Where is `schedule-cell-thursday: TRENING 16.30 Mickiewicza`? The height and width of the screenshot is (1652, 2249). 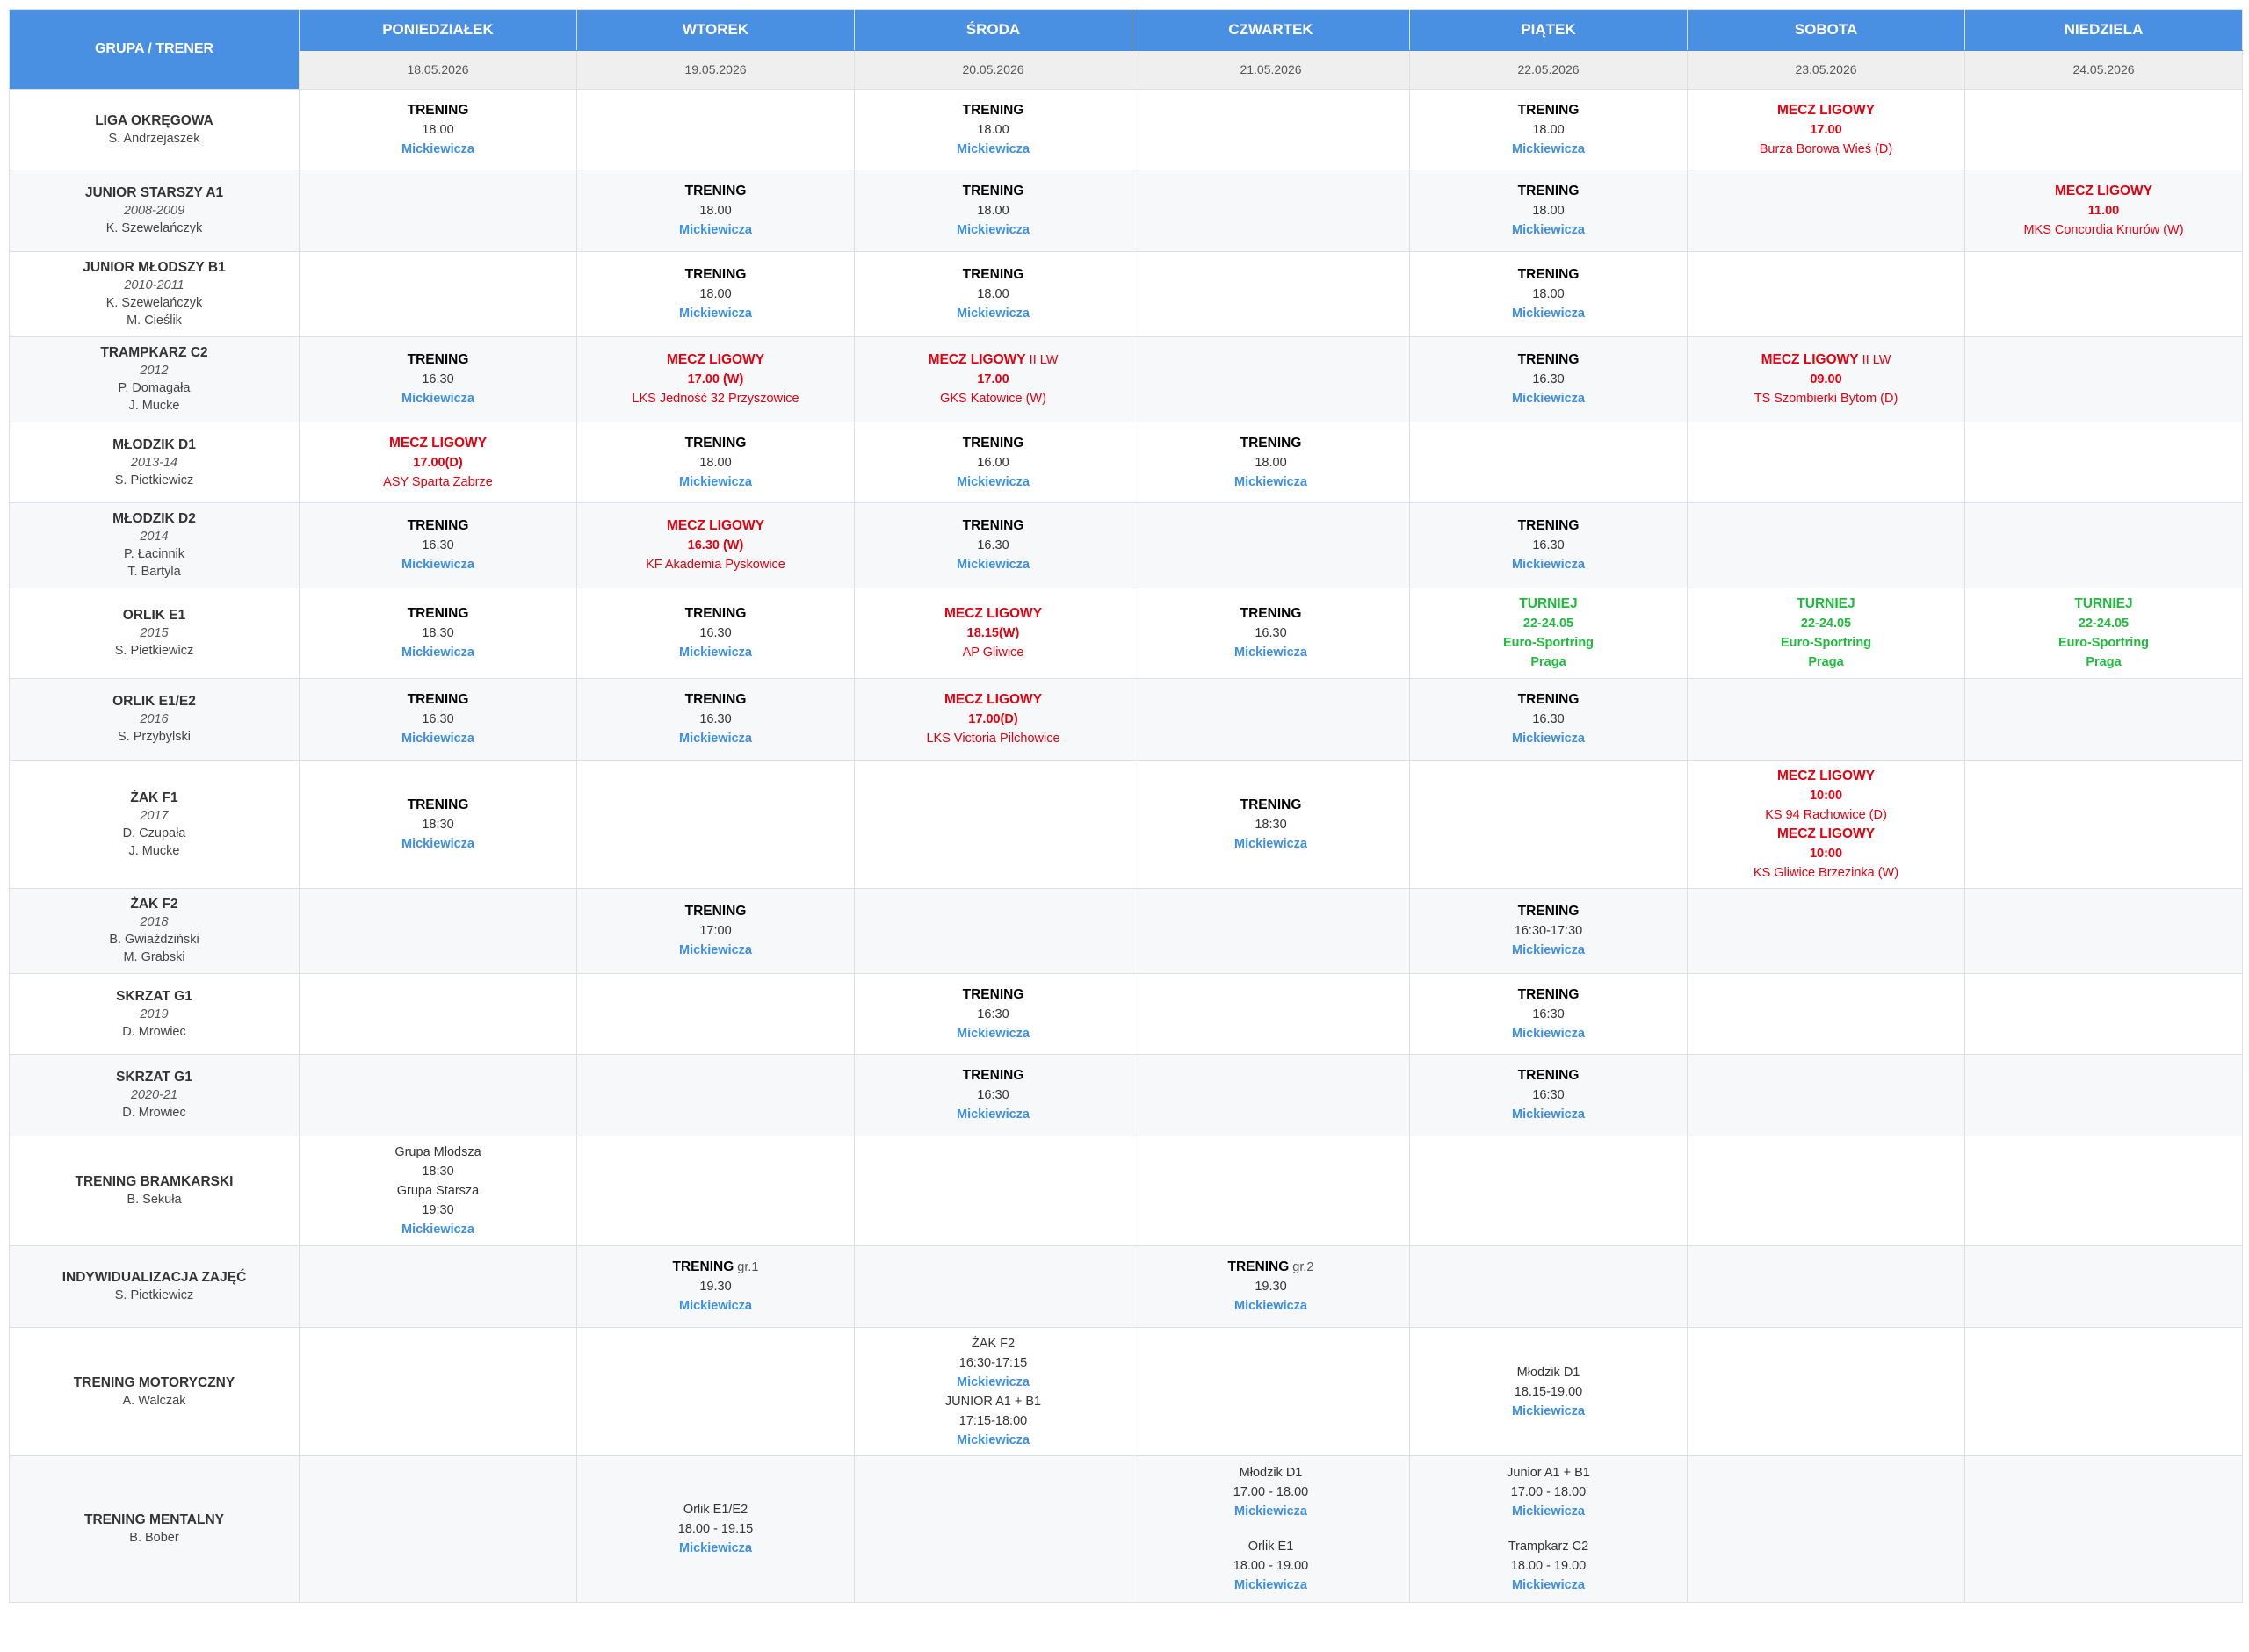
schedule-cell-thursday: TRENING 16.30 Mickiewicza is located at coordinates (1271, 633).